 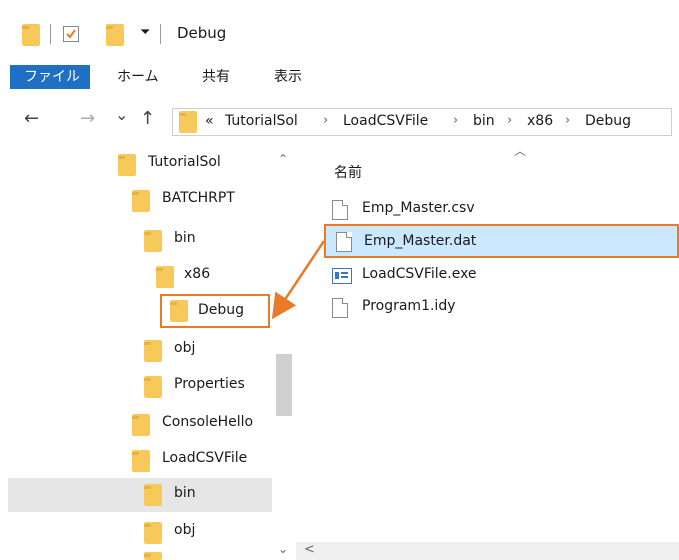 What do you see at coordinates (501, 276) in the screenshot?
I see `file-row: LoadCSVFile.exe` at bounding box center [501, 276].